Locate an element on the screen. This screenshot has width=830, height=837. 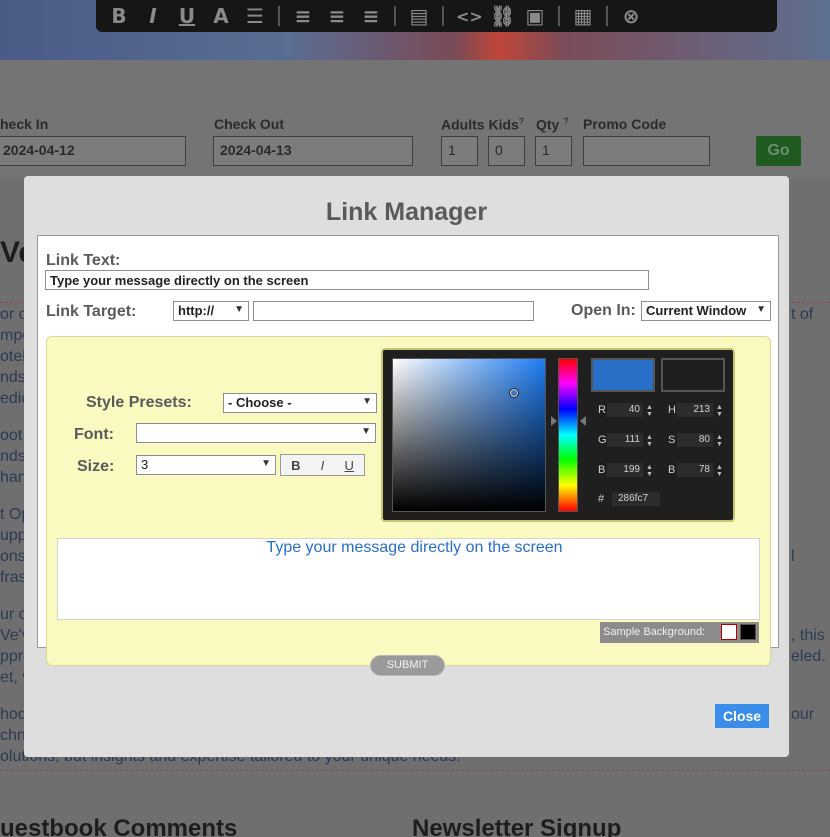
url-input is located at coordinates (393, 311).